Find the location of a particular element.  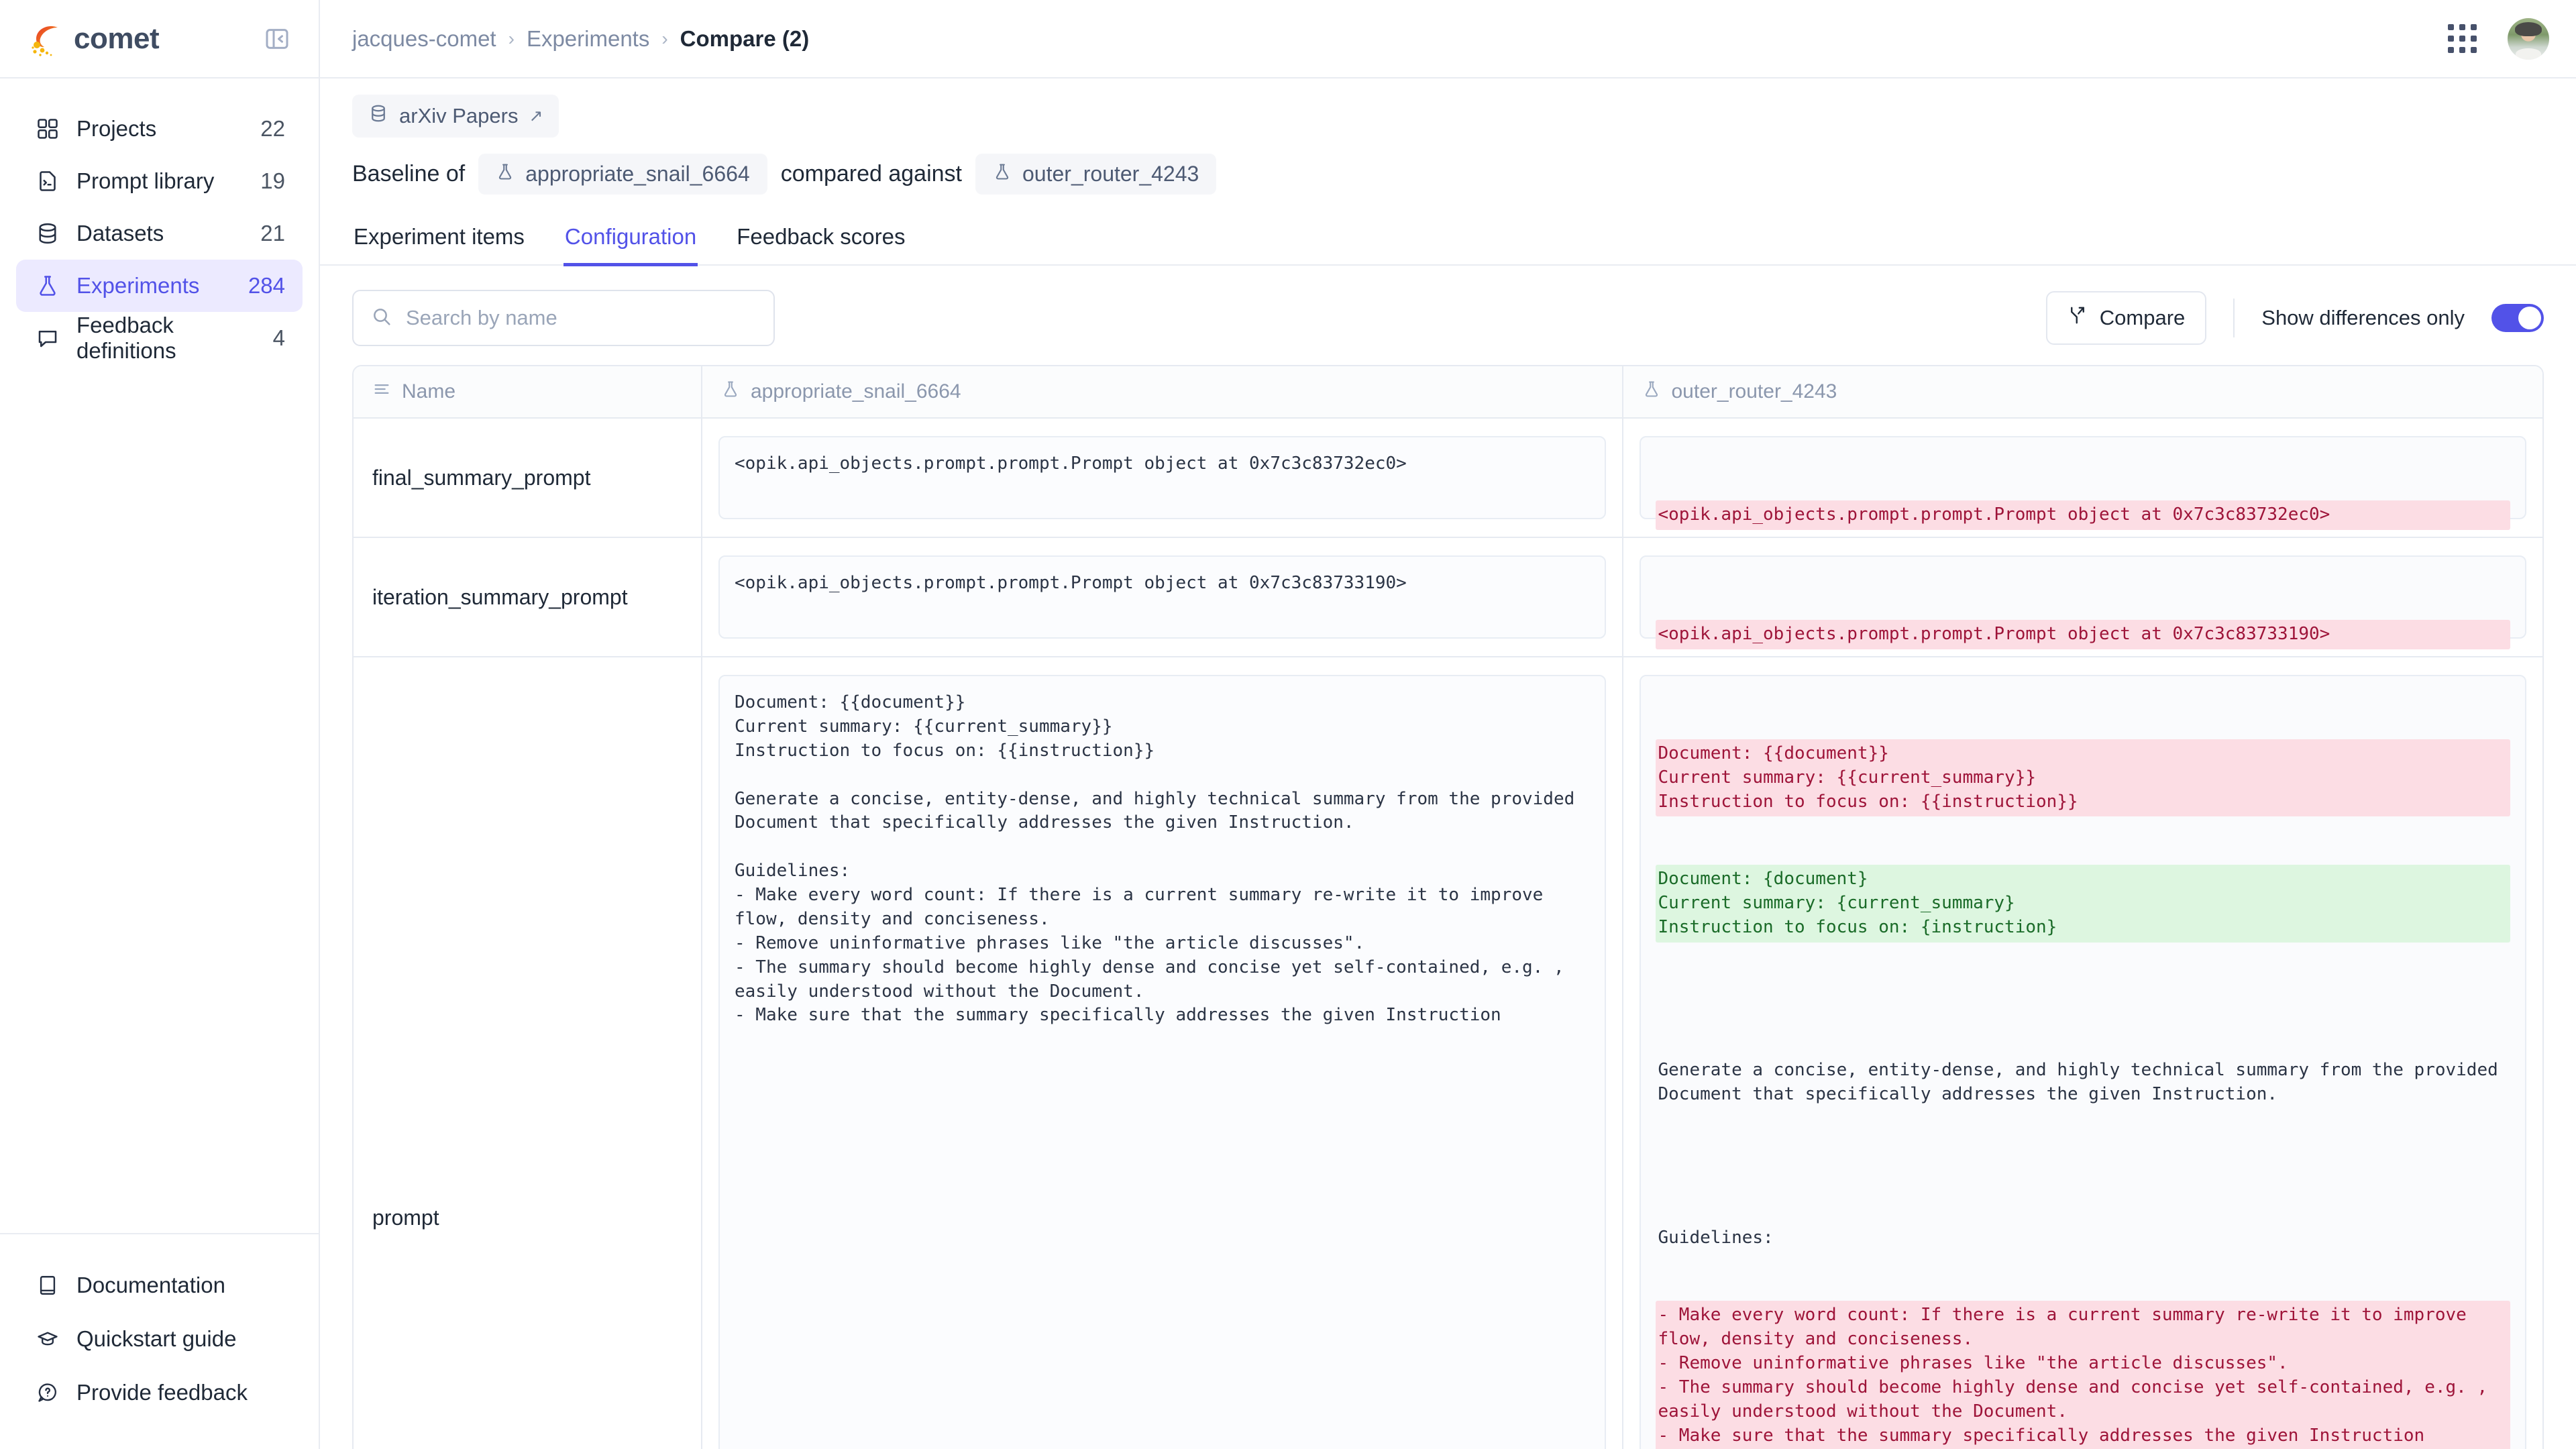

column-header-baseline: appropriate_snail_6664 is located at coordinates (1162, 391).